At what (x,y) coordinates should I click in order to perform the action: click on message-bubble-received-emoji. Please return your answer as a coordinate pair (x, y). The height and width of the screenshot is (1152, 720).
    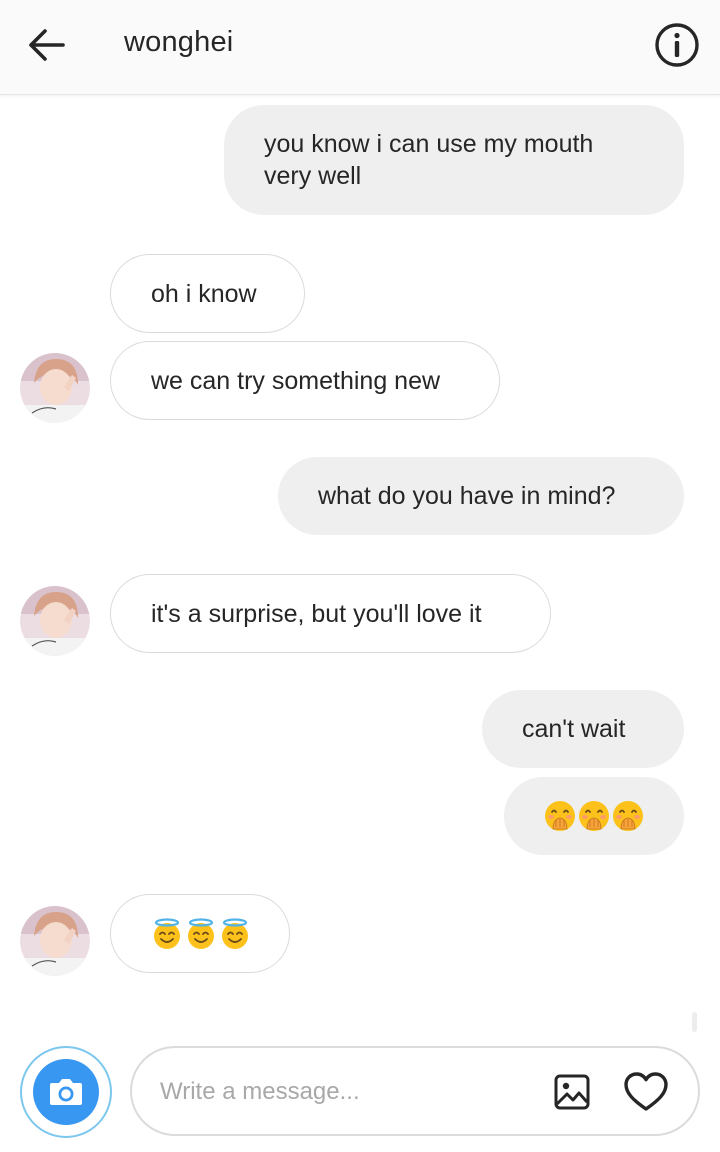
    Looking at the image, I should click on (200, 933).